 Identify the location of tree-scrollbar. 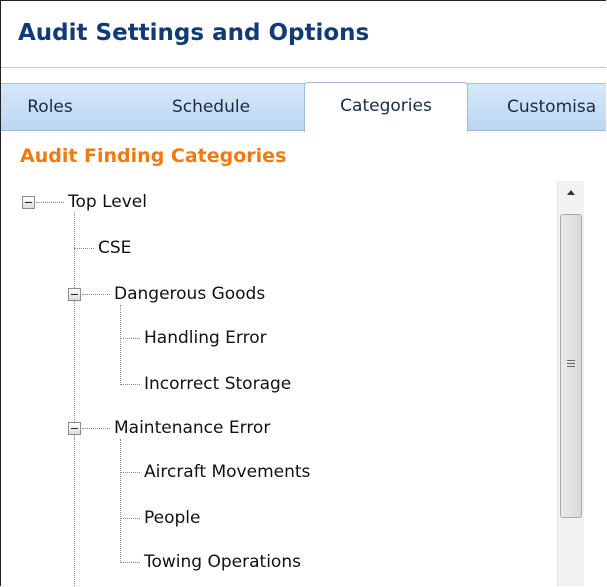
(570, 383).